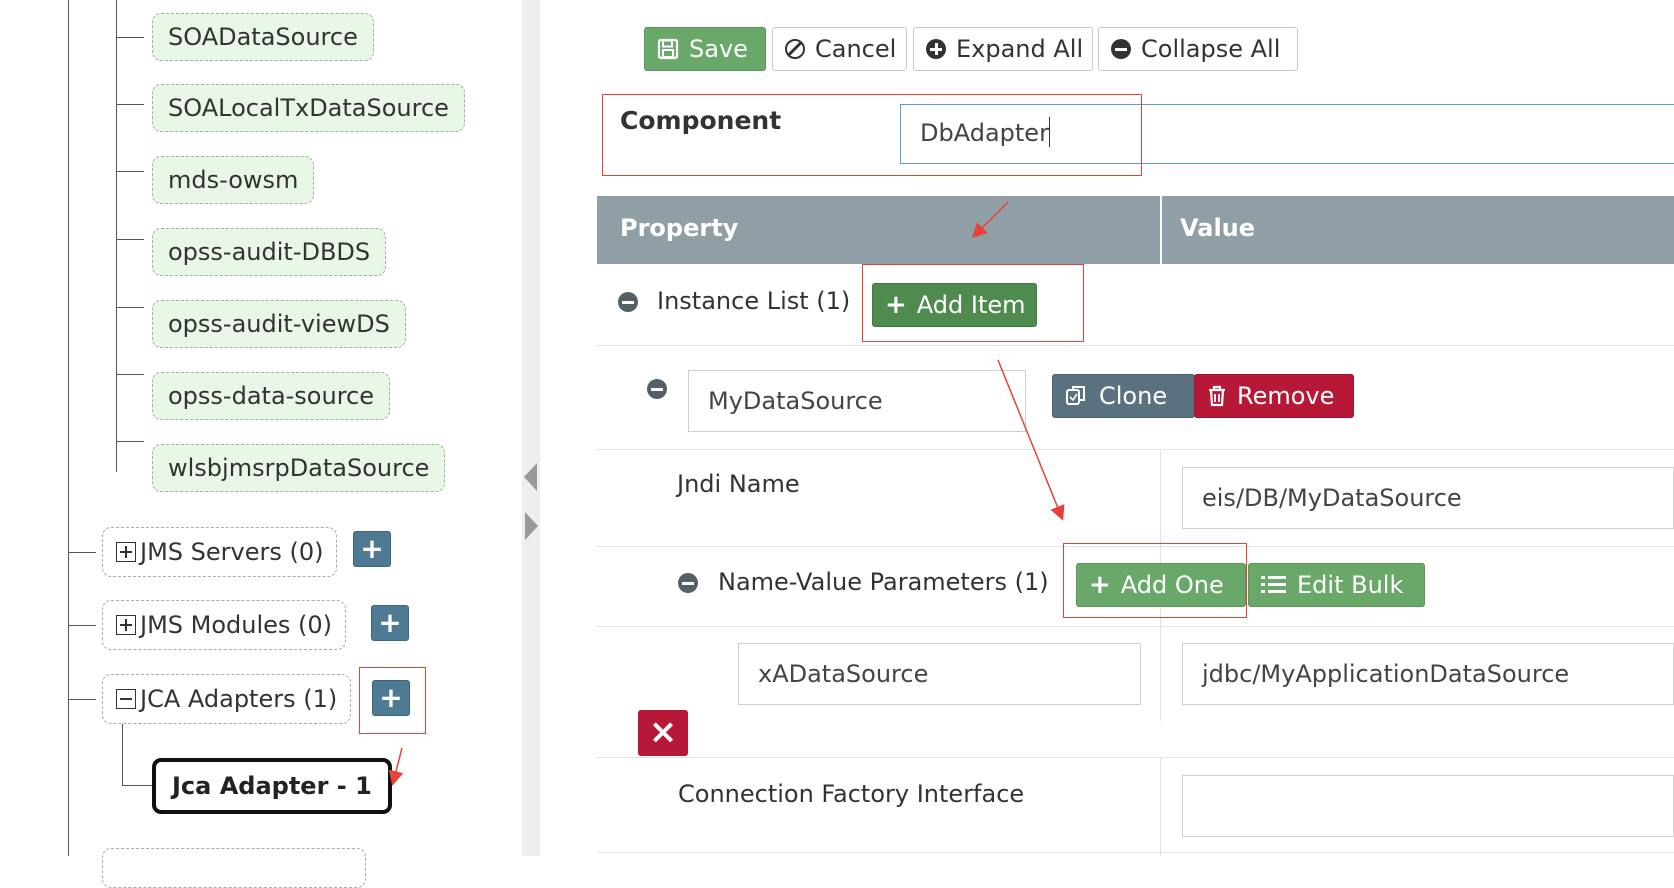  I want to click on arrow-add-item-to-add-one, so click(1031, 440).